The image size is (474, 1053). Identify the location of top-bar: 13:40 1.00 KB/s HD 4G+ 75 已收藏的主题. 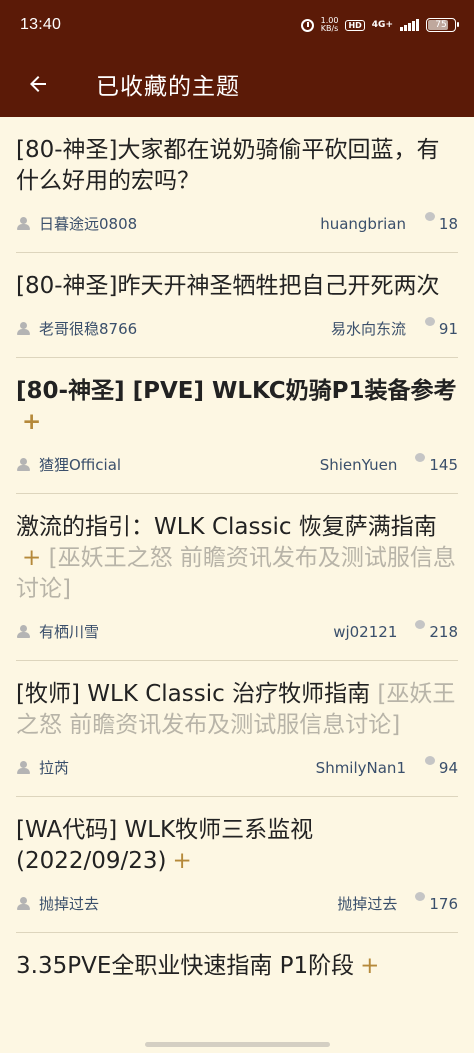
(237, 58).